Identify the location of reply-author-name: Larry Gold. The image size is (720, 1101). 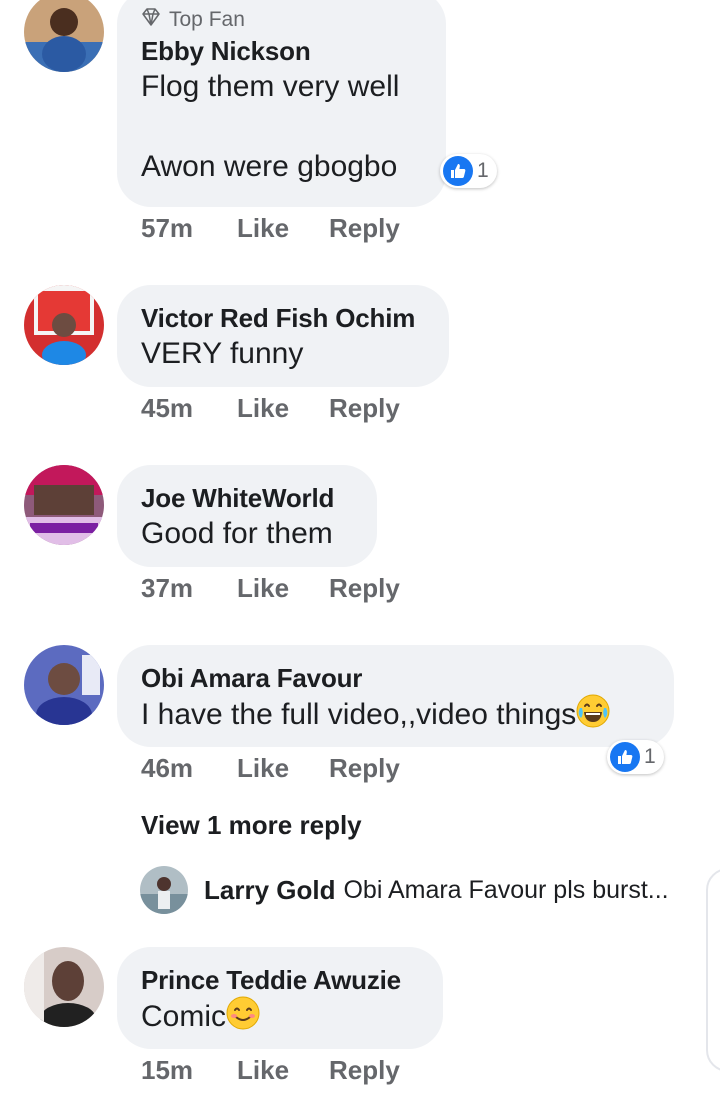
(269, 890).